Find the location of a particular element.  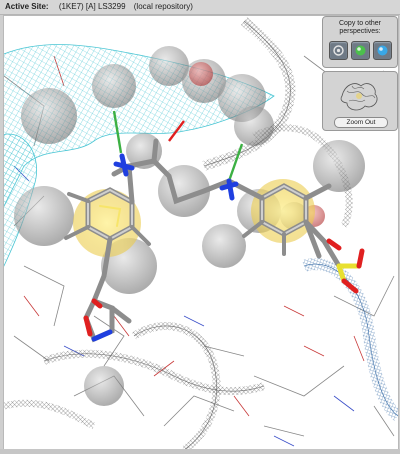

acceptor-sphere is located at coordinates (201, 74).